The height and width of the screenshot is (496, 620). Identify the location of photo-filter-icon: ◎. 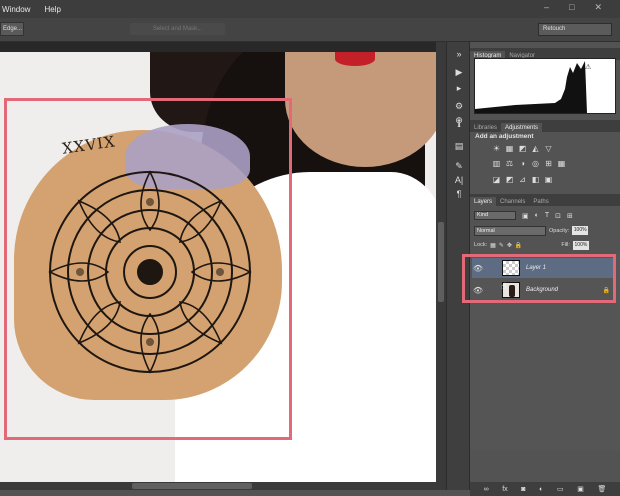
(535, 163).